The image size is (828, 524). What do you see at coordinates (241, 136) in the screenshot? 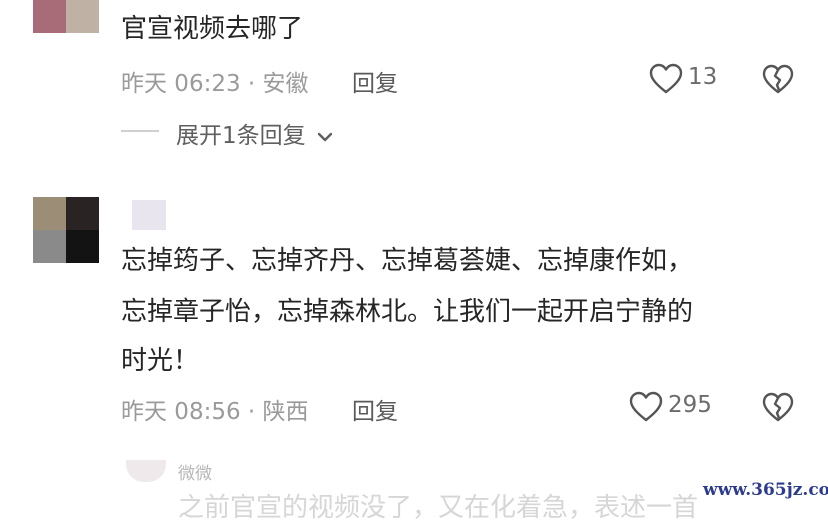
I see `expand-replies-label: 展开1条回复` at bounding box center [241, 136].